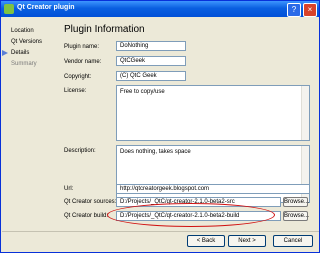 The width and height of the screenshot is (320, 253). I want to click on cancel-button: Cancel, so click(293, 241).